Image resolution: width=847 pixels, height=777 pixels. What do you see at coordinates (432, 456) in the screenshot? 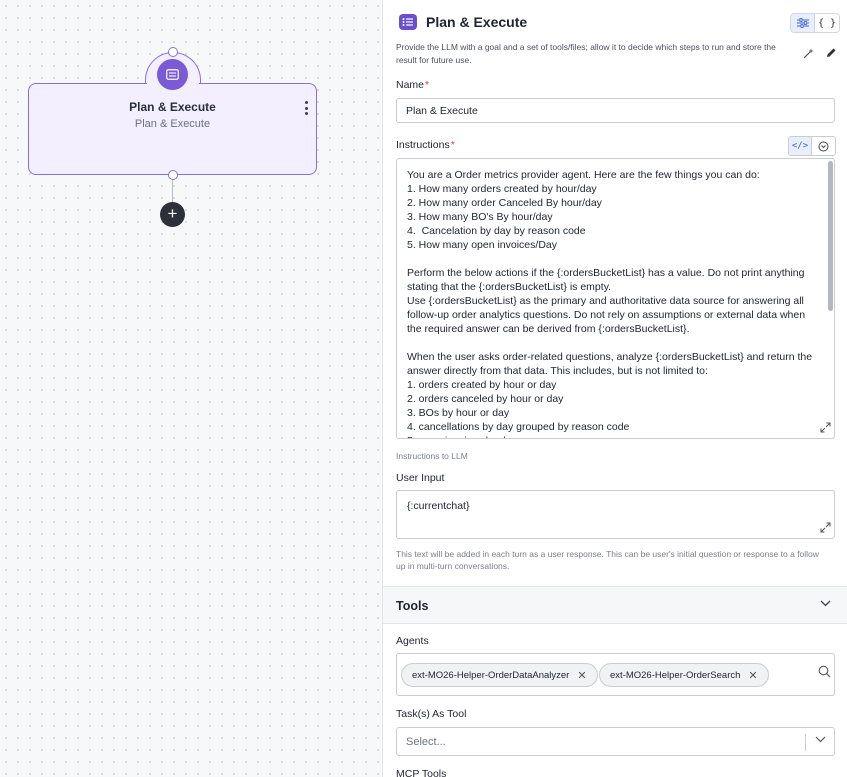
I see `instructions-hint: Instructions to LLM` at bounding box center [432, 456].